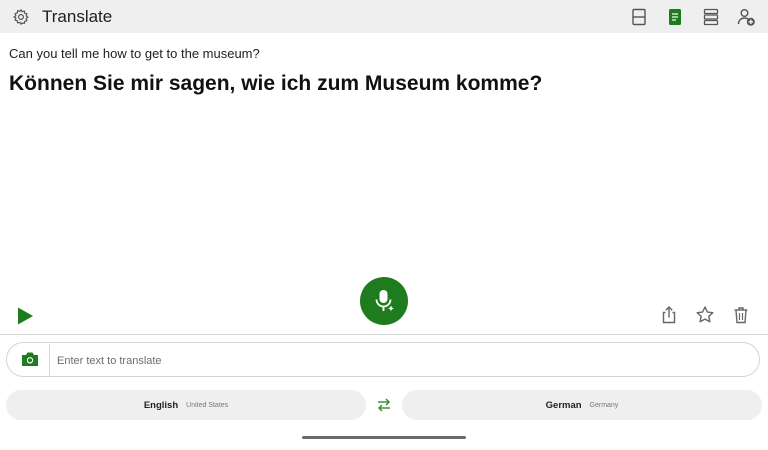  What do you see at coordinates (563, 405) in the screenshot?
I see `target-language-name: German` at bounding box center [563, 405].